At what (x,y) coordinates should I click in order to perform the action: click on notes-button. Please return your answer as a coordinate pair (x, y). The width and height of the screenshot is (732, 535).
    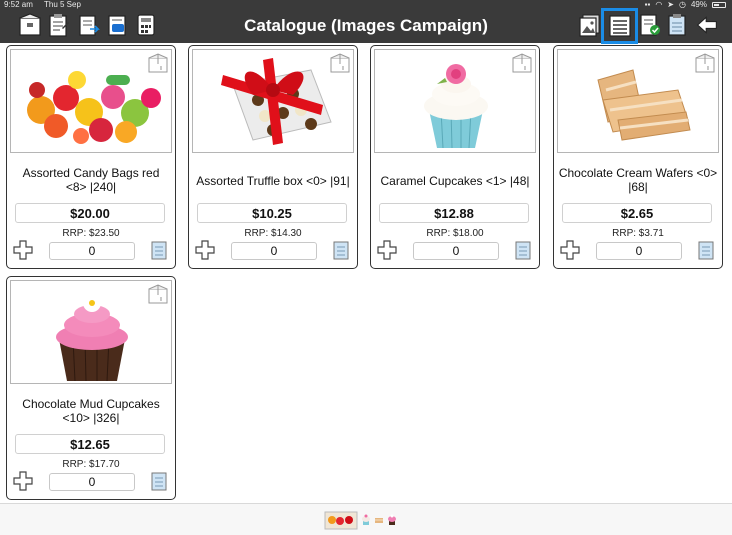
    Looking at the image, I should click on (677, 25).